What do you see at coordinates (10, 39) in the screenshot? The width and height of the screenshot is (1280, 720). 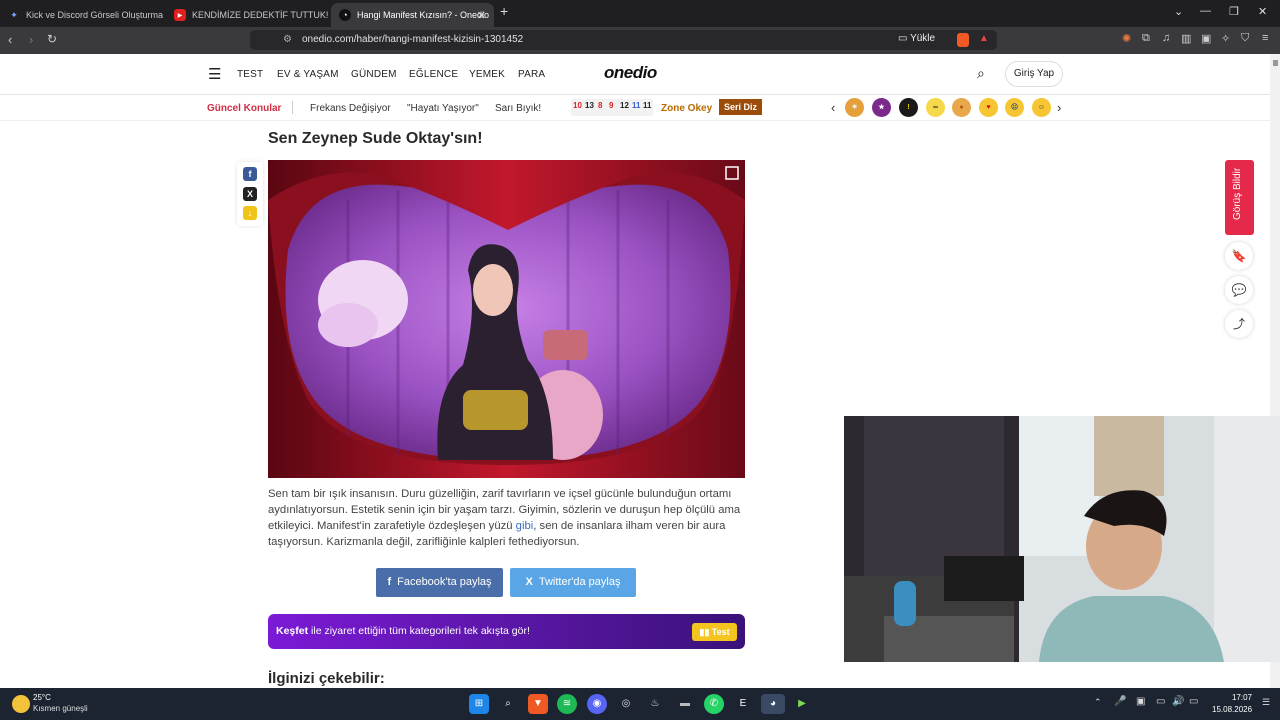 I see `back-button: ‹` at bounding box center [10, 39].